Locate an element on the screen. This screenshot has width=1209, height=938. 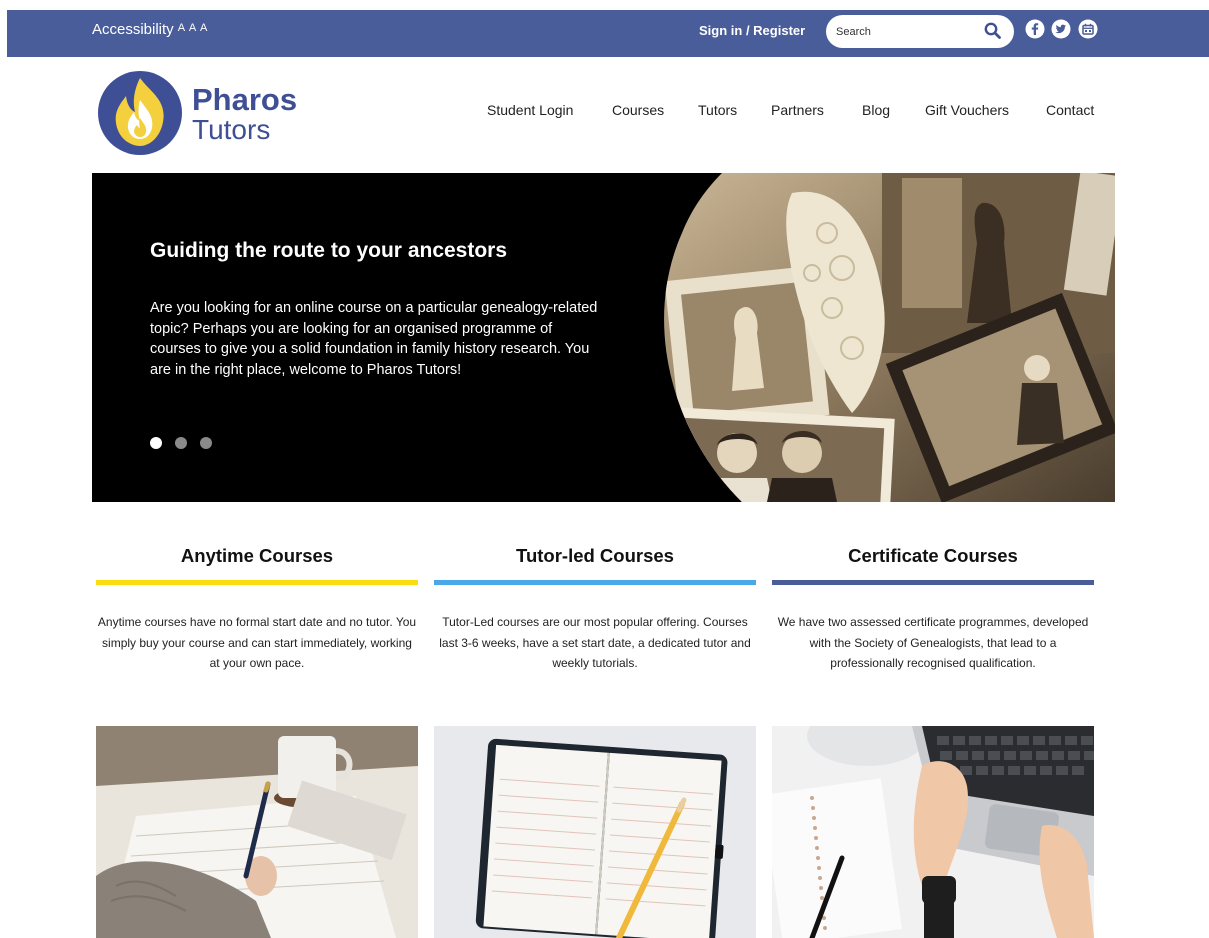
open-planner-photo is located at coordinates (595, 832).